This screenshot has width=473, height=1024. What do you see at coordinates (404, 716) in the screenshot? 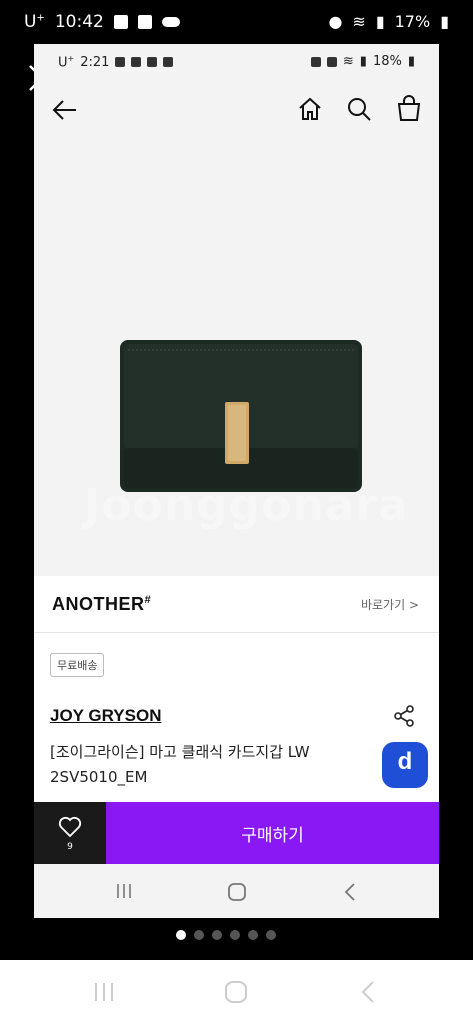
I see `share-icon` at bounding box center [404, 716].